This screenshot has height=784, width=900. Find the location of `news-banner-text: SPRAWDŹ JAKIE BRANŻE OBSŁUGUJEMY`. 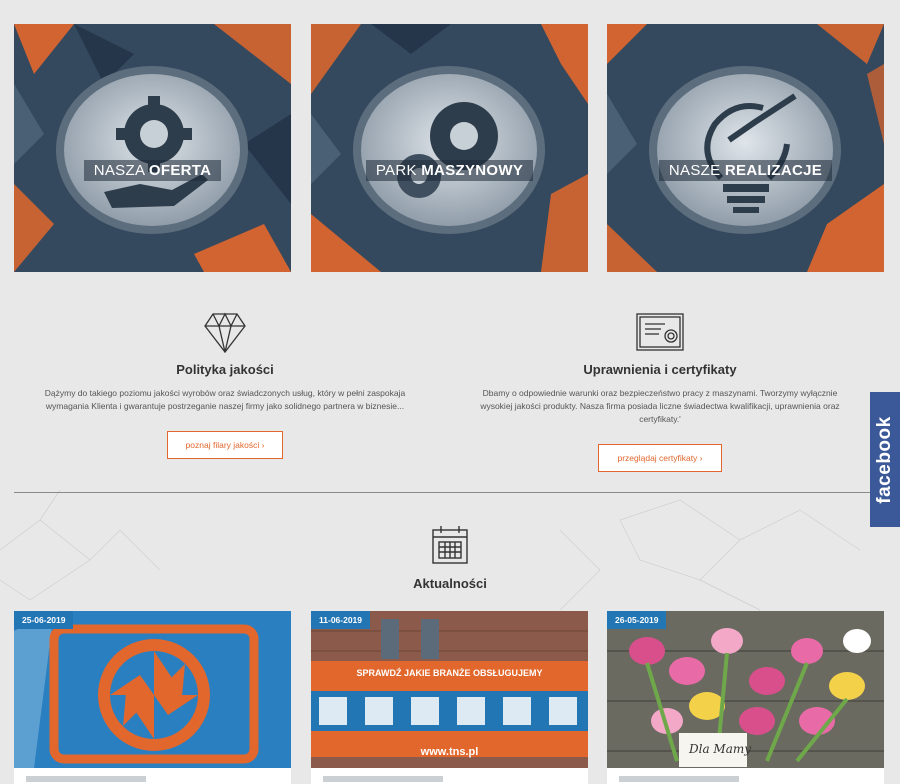

news-banner-text: SPRAWDŹ JAKIE BRANŻE OBSŁUGUJEMY is located at coordinates (449, 673).